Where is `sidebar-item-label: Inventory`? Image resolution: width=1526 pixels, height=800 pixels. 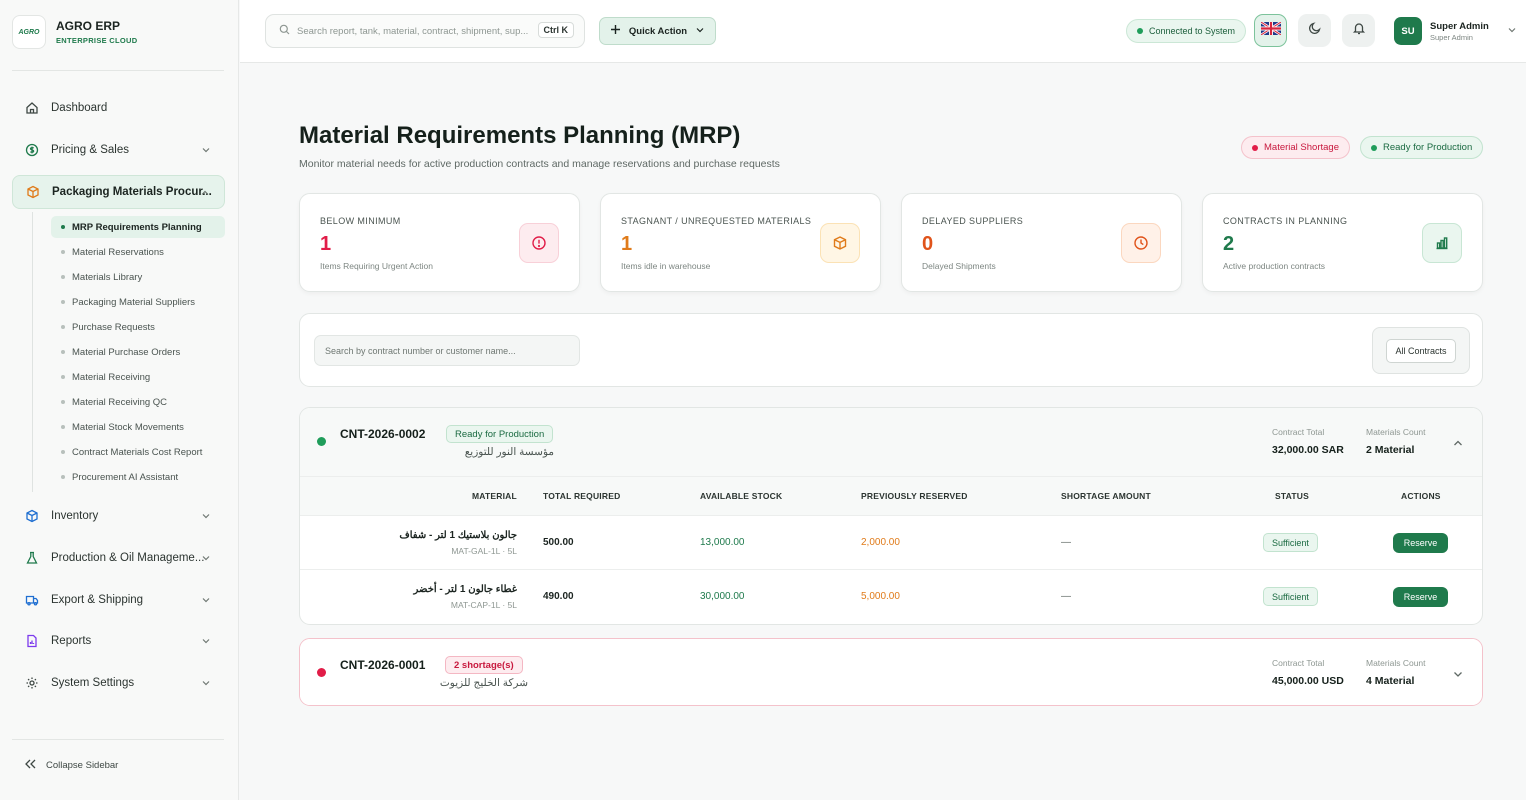 sidebar-item-label: Inventory is located at coordinates (75, 516).